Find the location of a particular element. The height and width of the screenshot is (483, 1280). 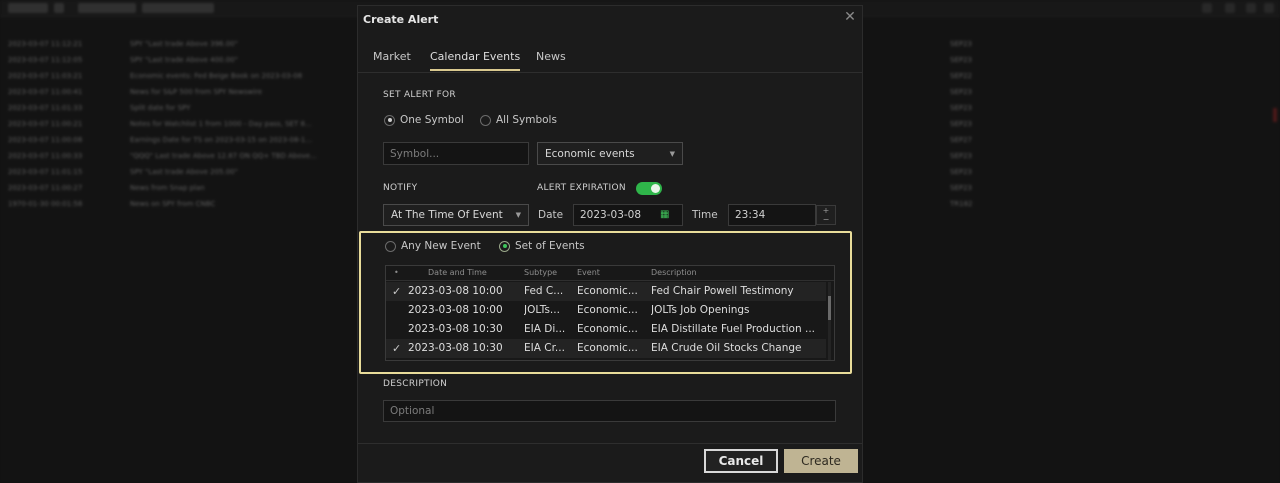

create-button: Create is located at coordinates (821, 461).